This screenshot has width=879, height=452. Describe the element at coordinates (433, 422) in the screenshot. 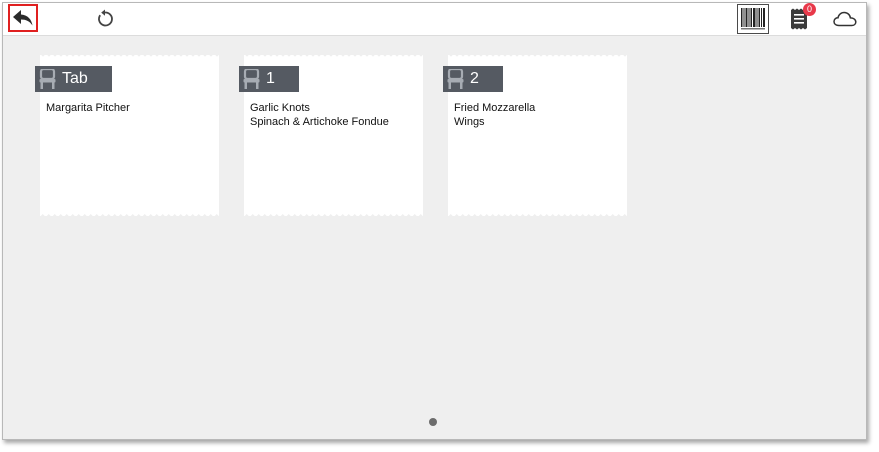

I see `page-indicator-dot` at that location.